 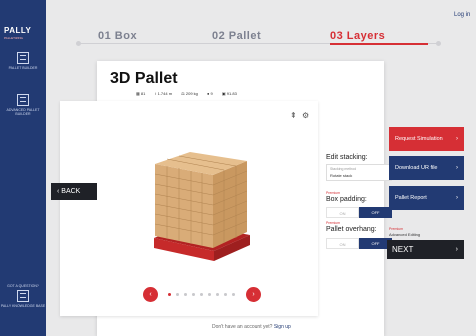 What do you see at coordinates (229, 93) in the screenshot?
I see `efficiency-stat: ▣ 91.83` at bounding box center [229, 93].